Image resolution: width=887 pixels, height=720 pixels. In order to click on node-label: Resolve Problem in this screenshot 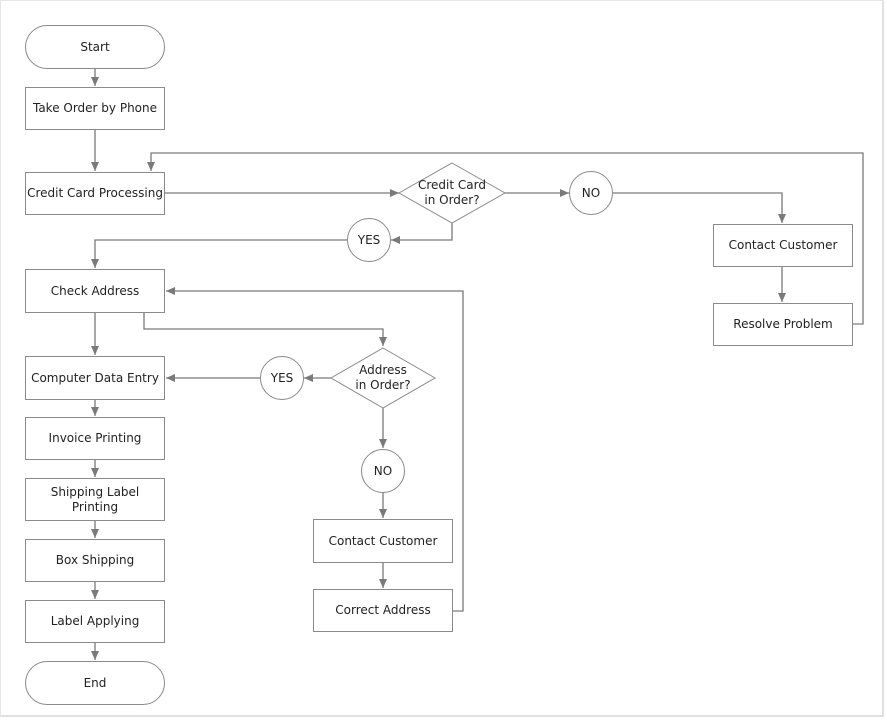, I will do `click(783, 324)`.